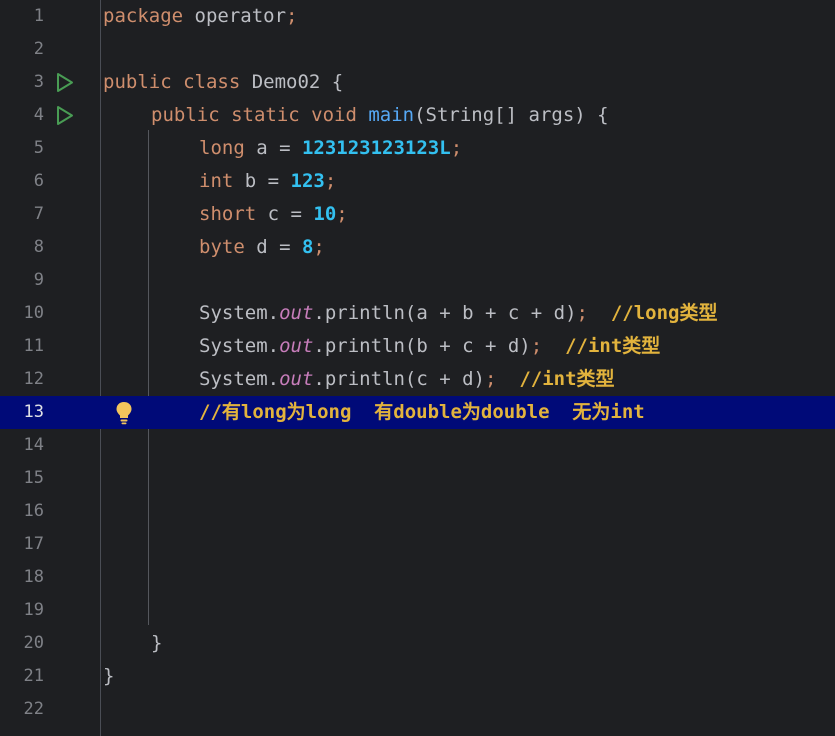  I want to click on code-line-current: 13 //有long为long 有double为double 无为int, so click(417, 412).